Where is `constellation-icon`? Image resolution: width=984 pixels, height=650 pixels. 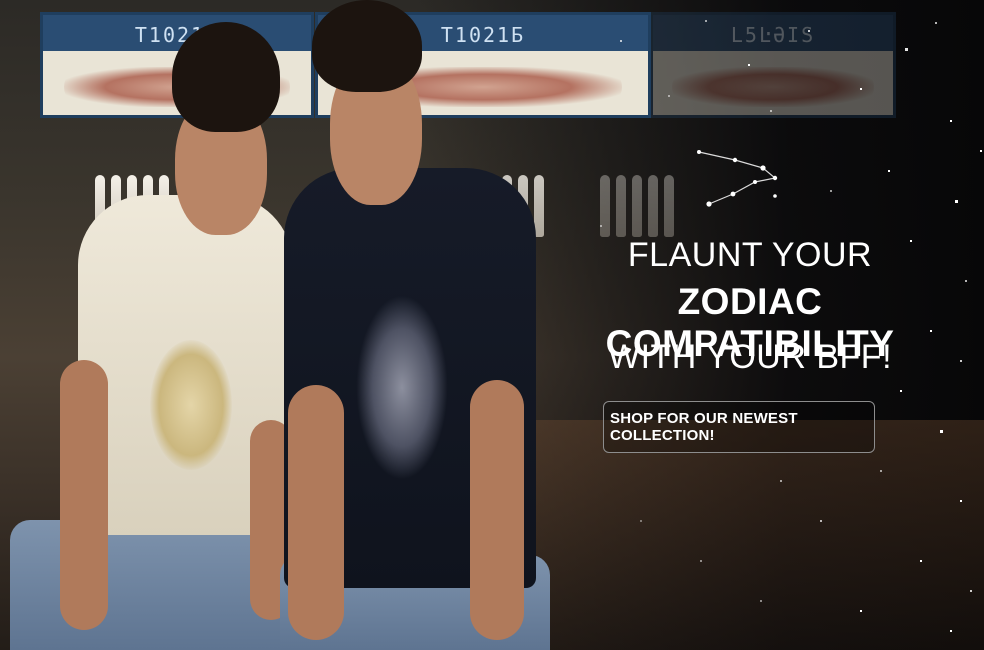 constellation-icon is located at coordinates (737, 178).